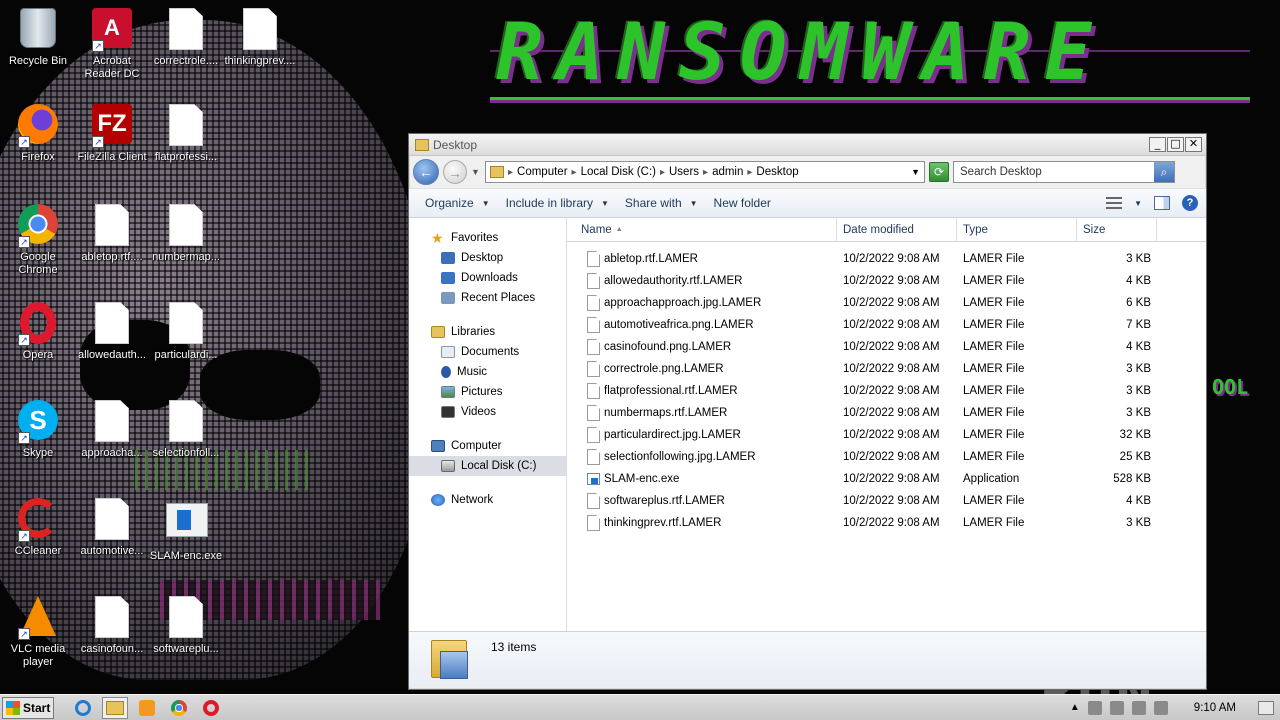 The height and width of the screenshot is (720, 1280). I want to click on taskbar-media-player, so click(147, 708).